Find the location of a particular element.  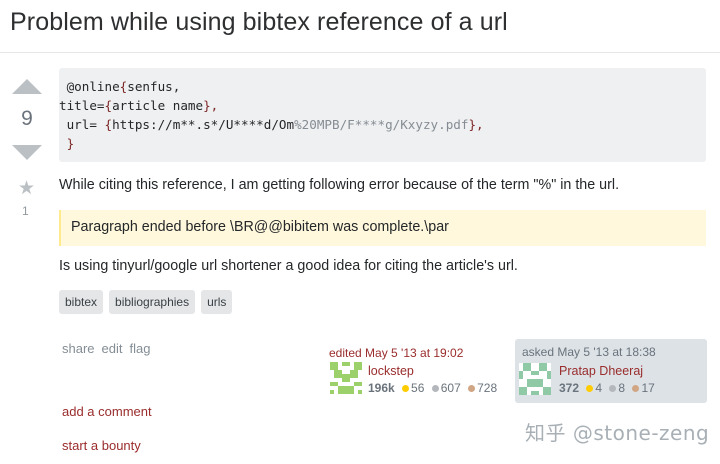

tag-bibtex: bibtex is located at coordinates (81, 302).